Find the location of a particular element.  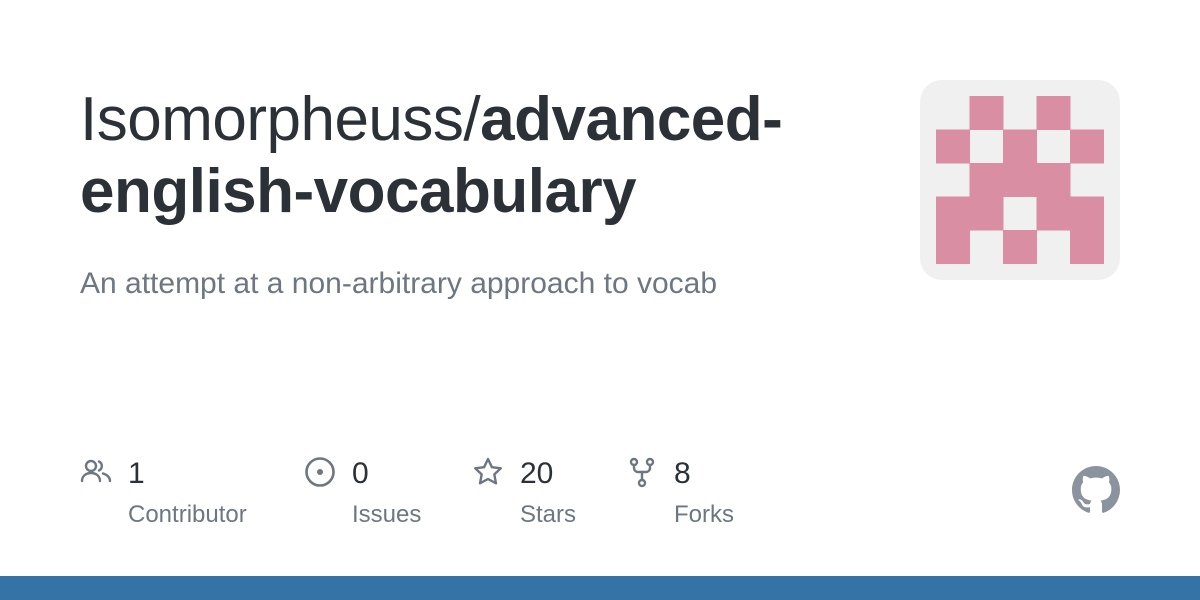

stars-label: Stars is located at coordinates (548, 514).